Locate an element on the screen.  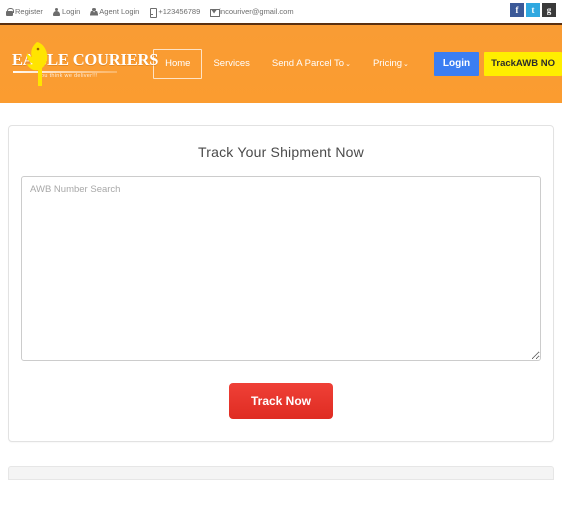
agent-login-link: Agent Login is located at coordinates (115, 11).